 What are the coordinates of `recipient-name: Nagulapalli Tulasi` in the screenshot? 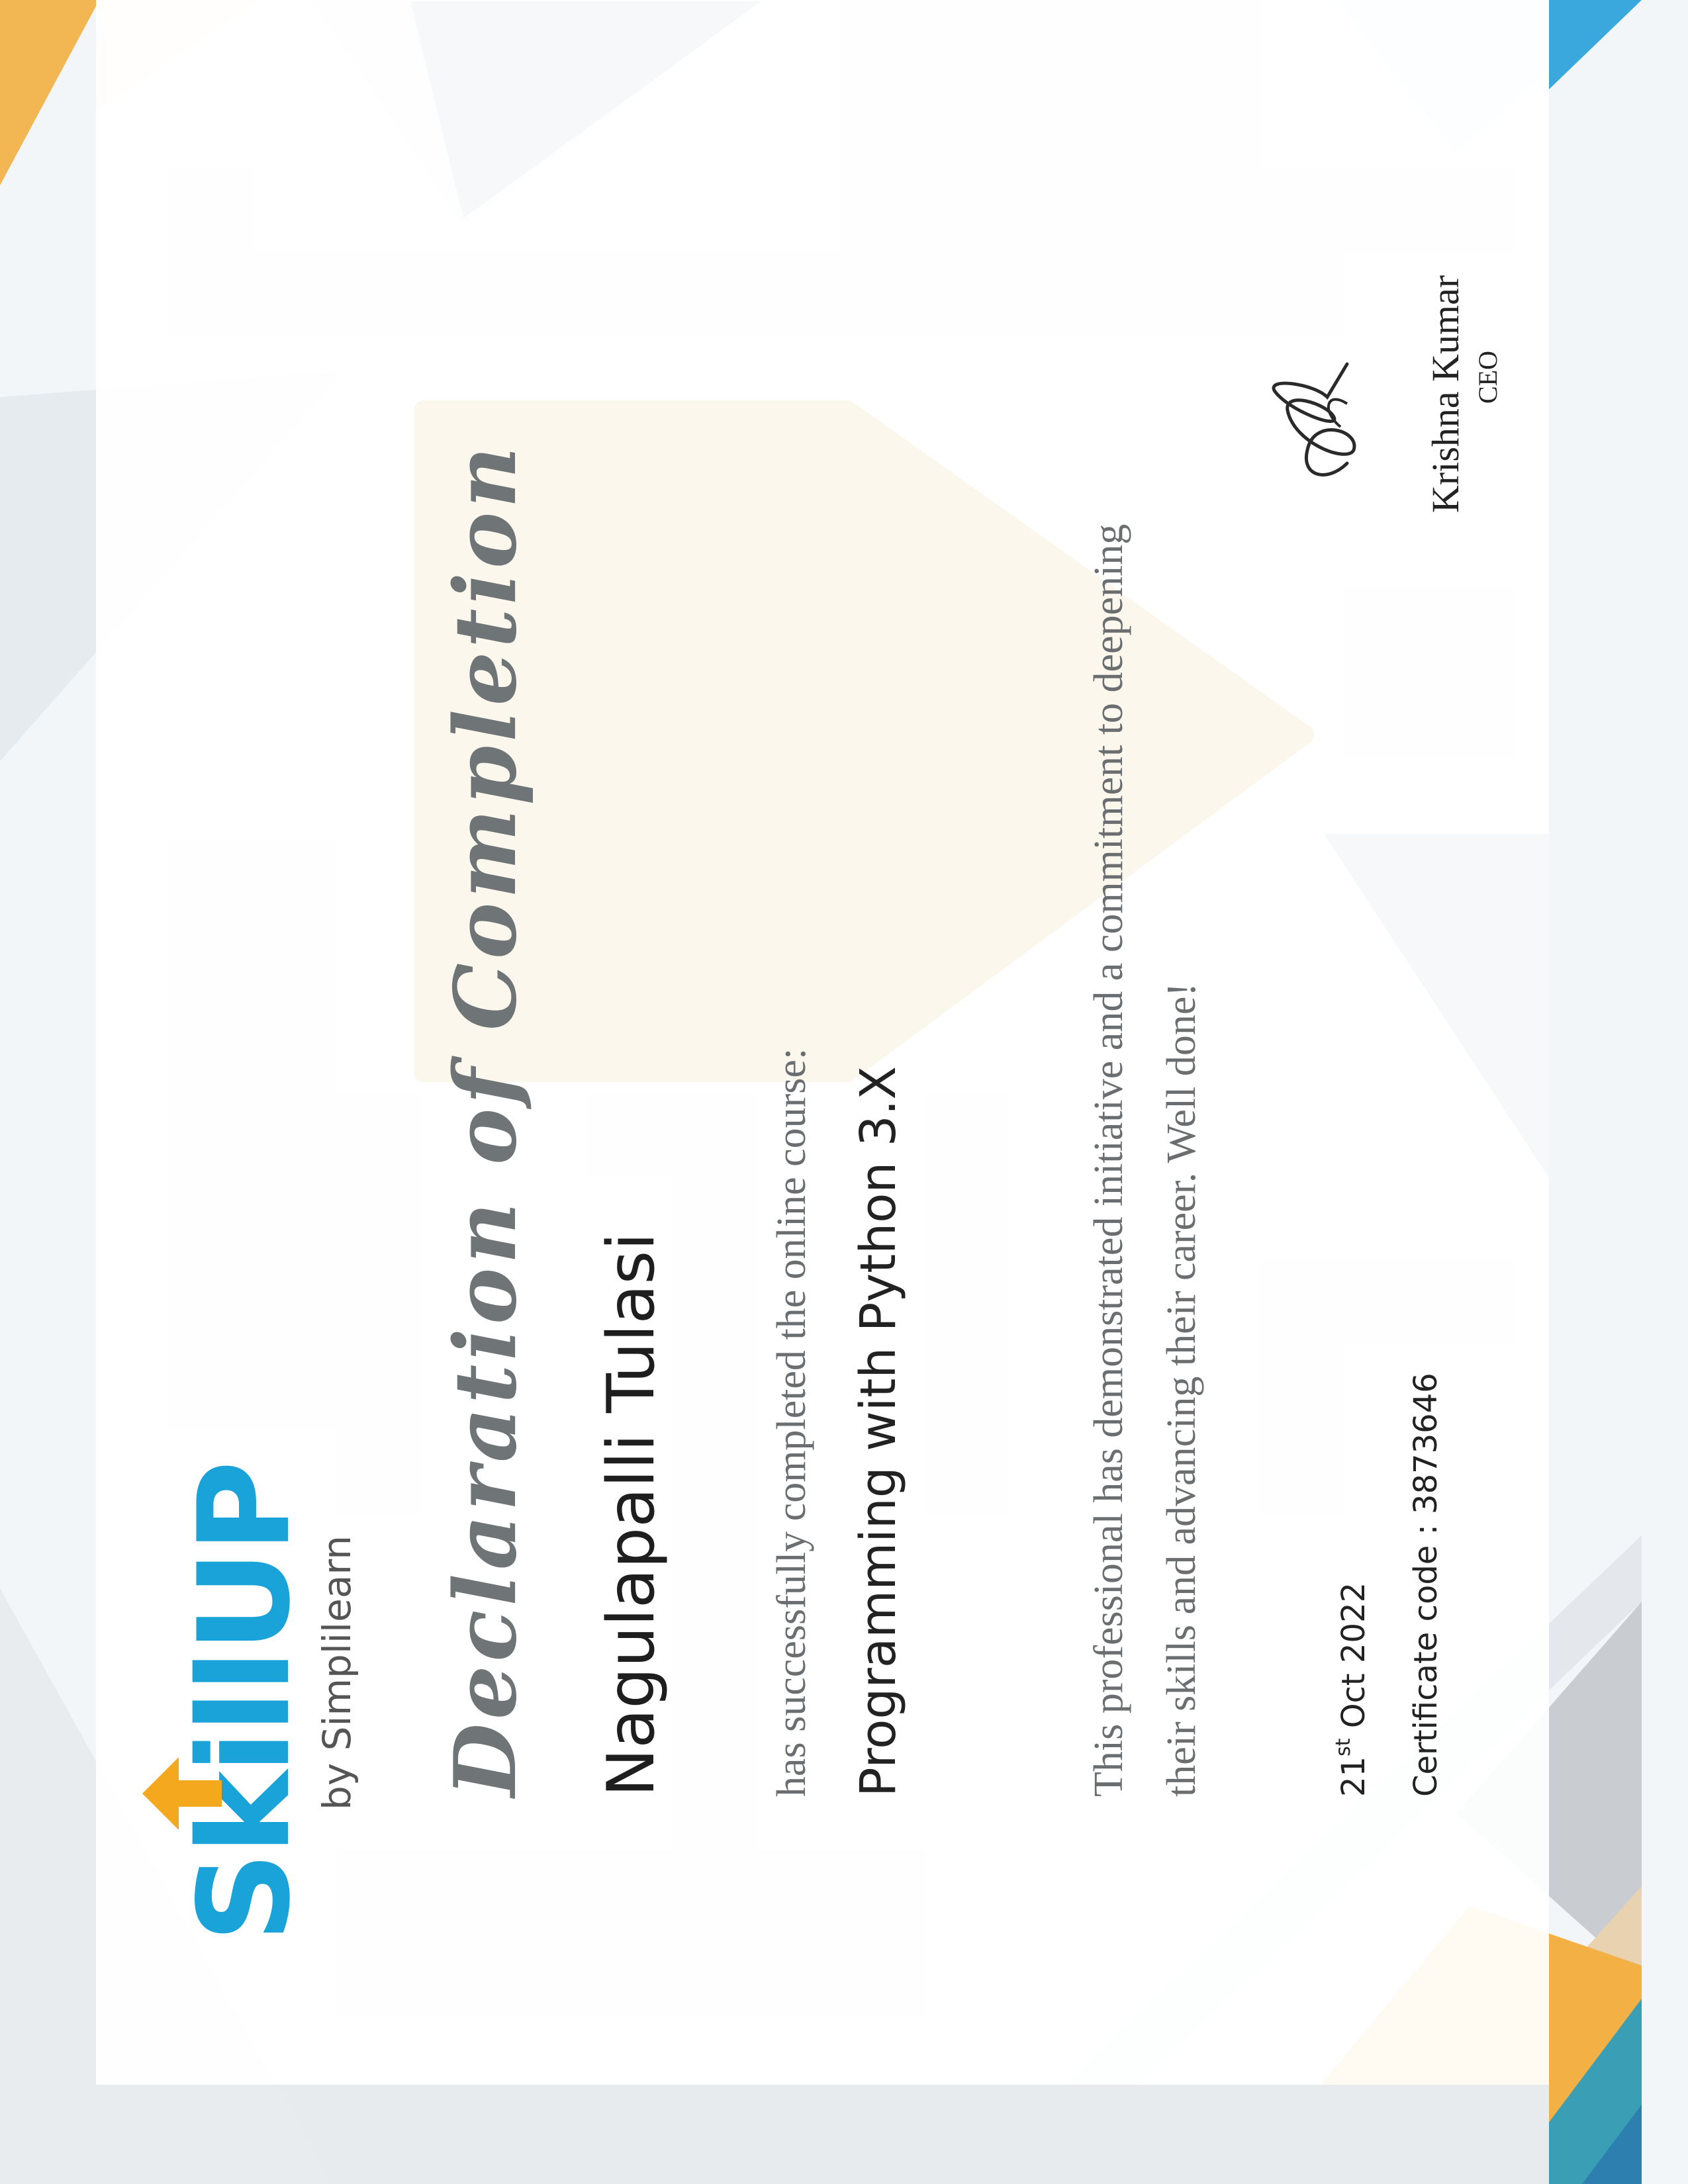 It's located at (631, 1514).